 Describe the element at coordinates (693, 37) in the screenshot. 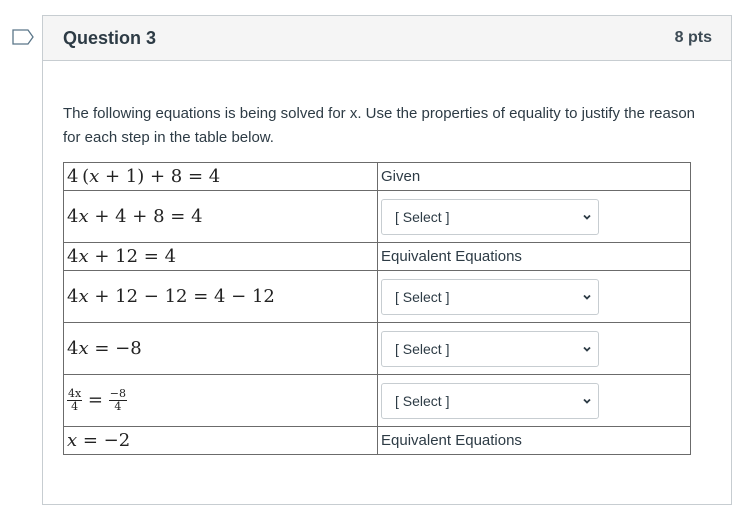

I see `question-points: 8 pts` at that location.